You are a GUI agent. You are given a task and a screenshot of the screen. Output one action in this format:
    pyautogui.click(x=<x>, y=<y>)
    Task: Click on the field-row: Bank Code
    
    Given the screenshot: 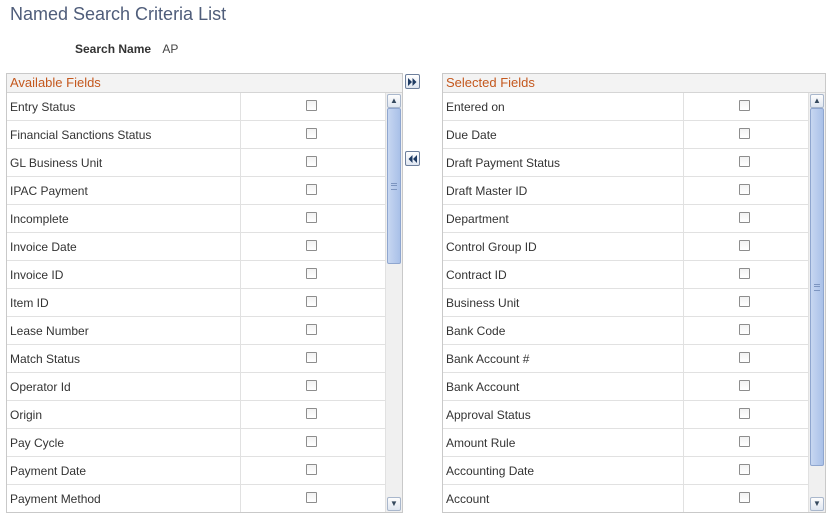 What is the action you would take?
    pyautogui.click(x=625, y=331)
    